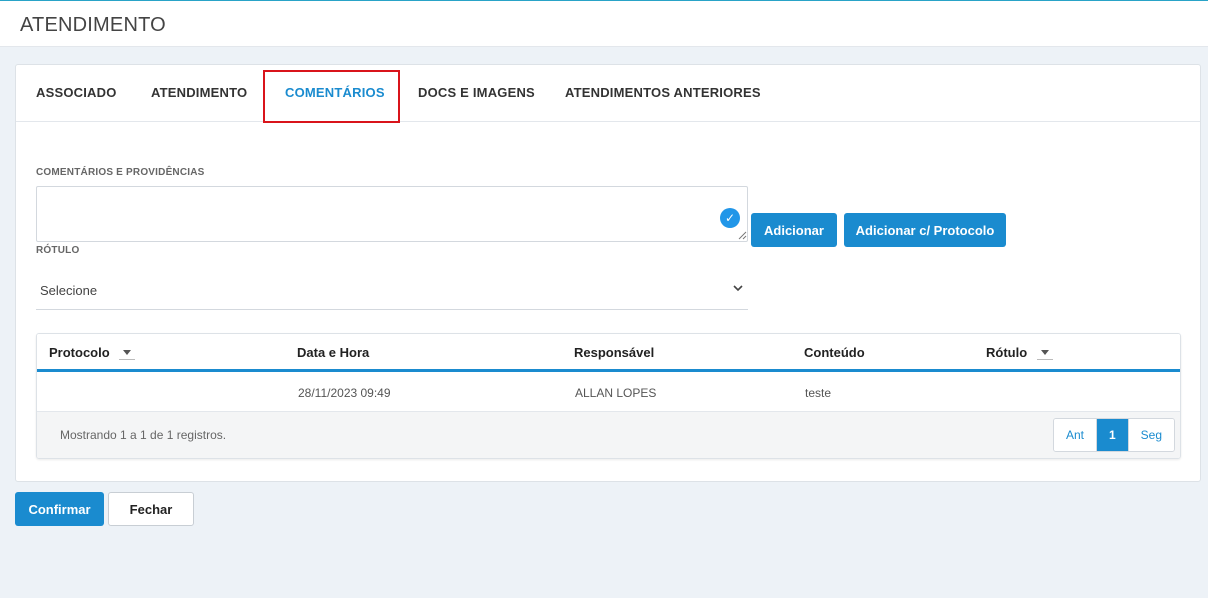 This screenshot has width=1208, height=598. I want to click on add-with-protocol-button: Adicionar c/ Protocolo, so click(925, 230).